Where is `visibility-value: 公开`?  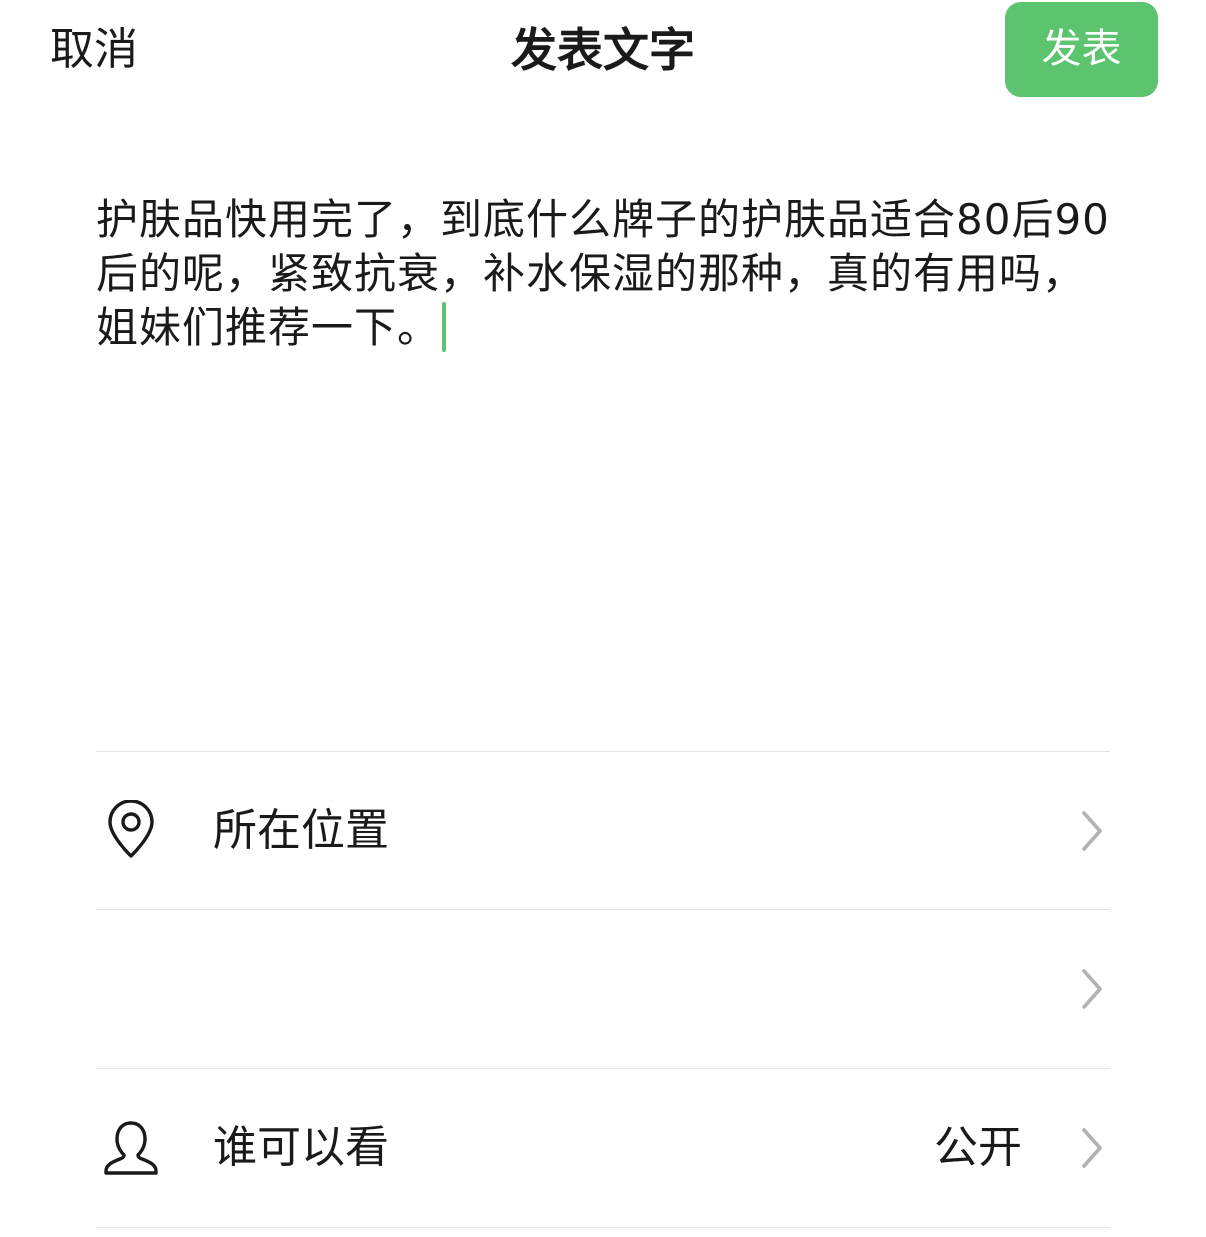 visibility-value: 公开 is located at coordinates (978, 1147).